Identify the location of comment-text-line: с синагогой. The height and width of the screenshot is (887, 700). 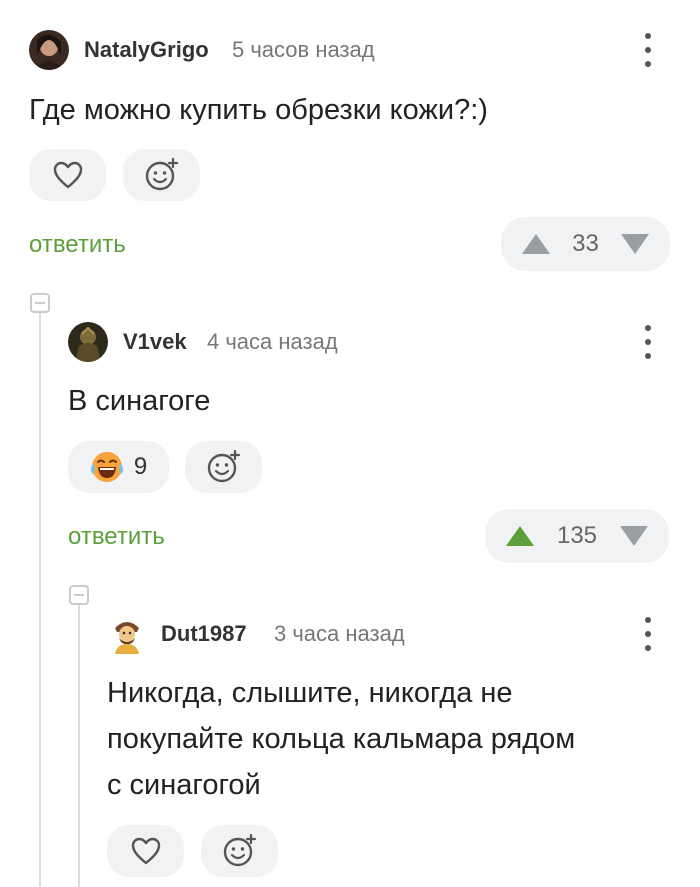
(184, 785).